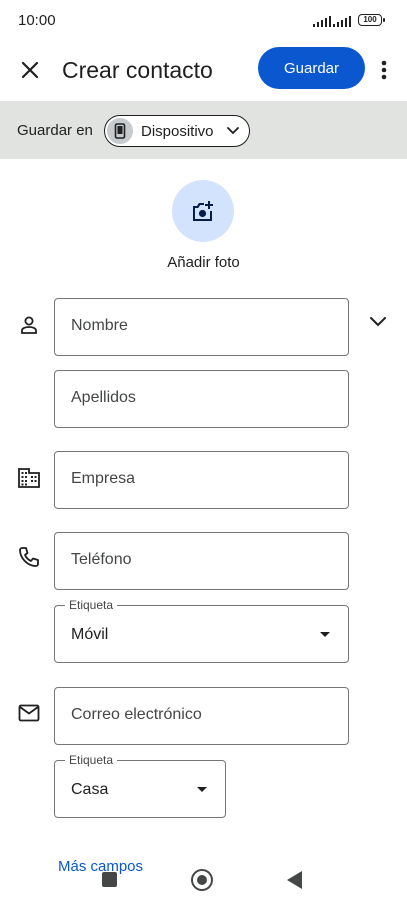 The image size is (407, 906). What do you see at coordinates (100, 866) in the screenshot?
I see `more-fields-button: Más campos` at bounding box center [100, 866].